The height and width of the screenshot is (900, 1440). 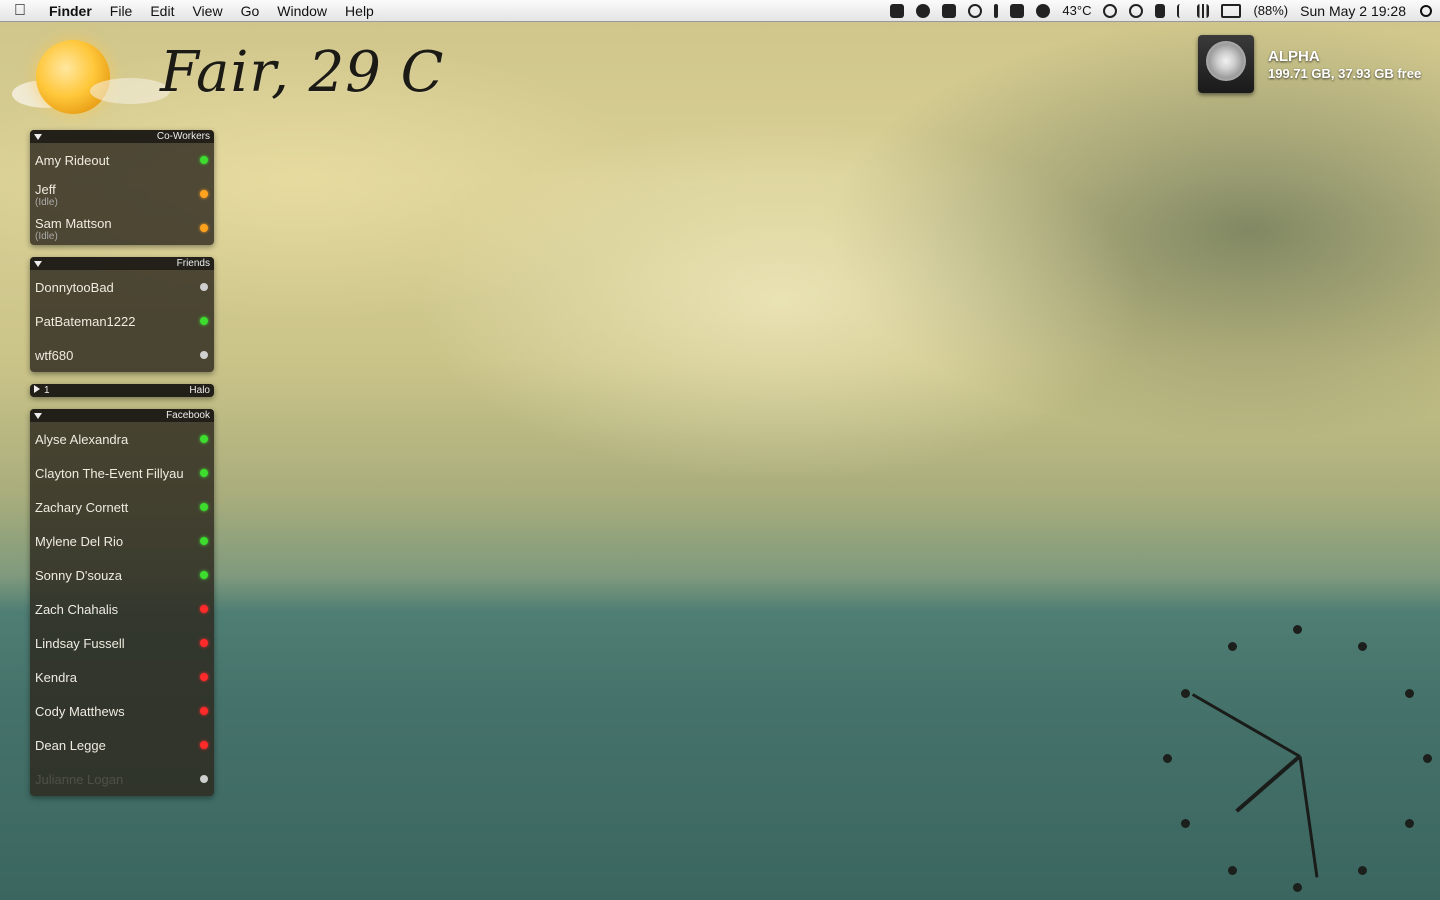 I want to click on package-icon, so click(x=1017, y=10).